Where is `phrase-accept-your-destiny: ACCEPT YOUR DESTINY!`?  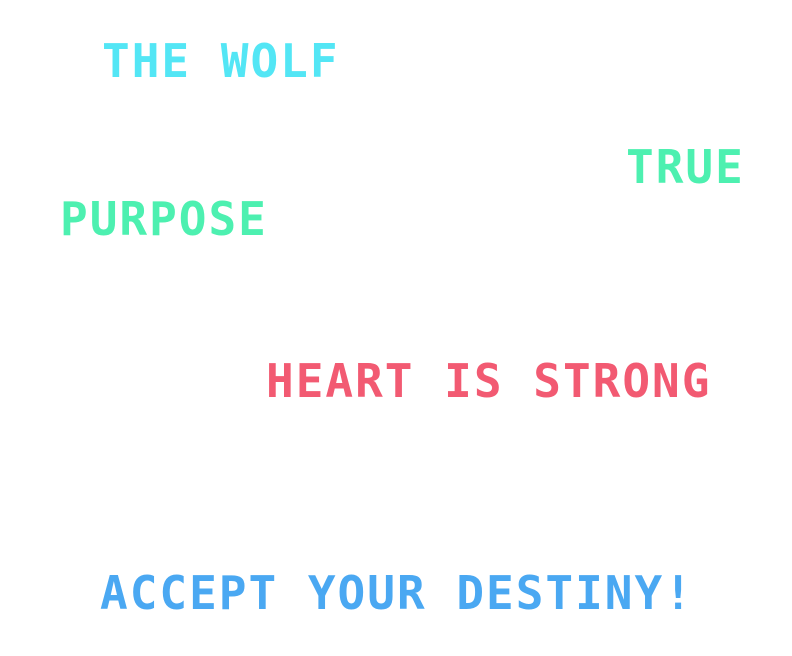
phrase-accept-your-destiny: ACCEPT YOUR DESTINY! is located at coordinates (397, 593).